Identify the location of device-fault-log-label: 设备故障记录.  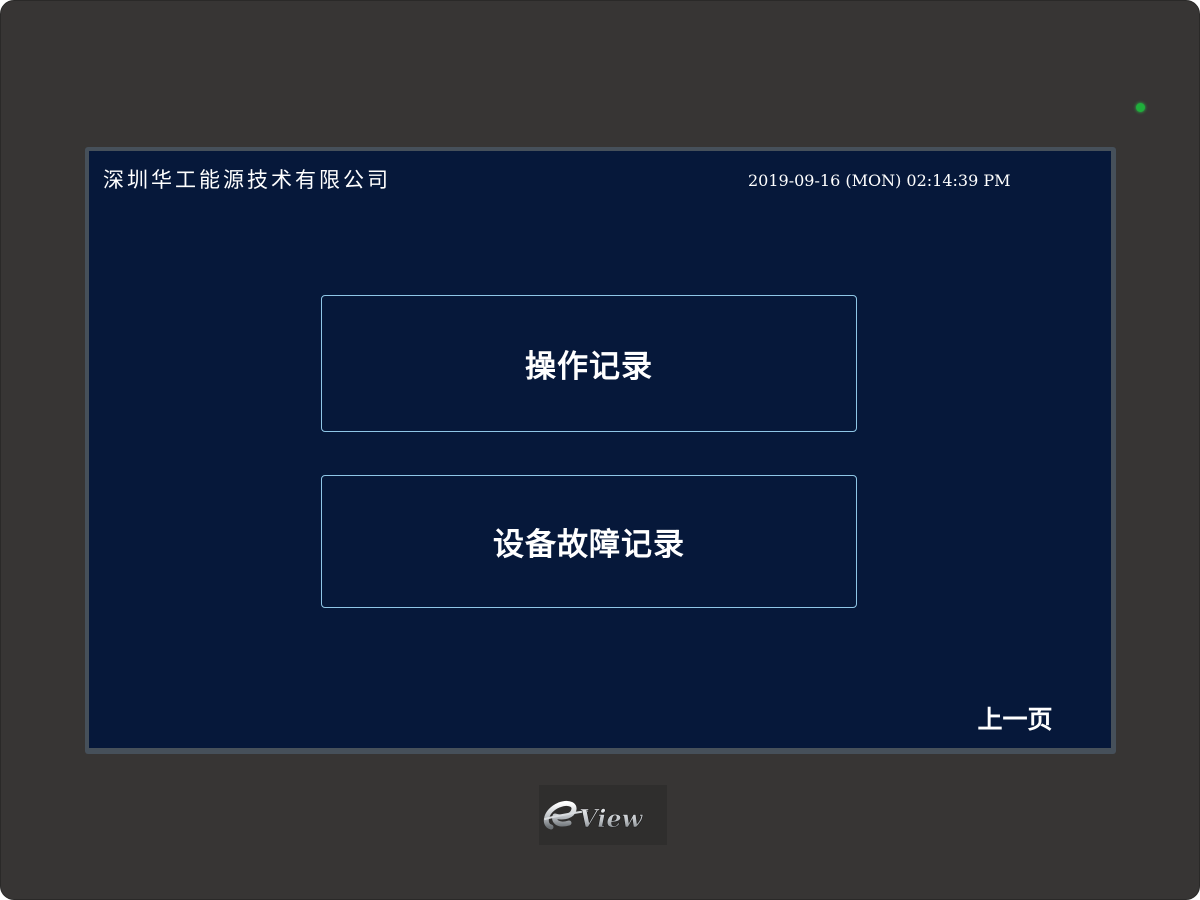
(589, 545).